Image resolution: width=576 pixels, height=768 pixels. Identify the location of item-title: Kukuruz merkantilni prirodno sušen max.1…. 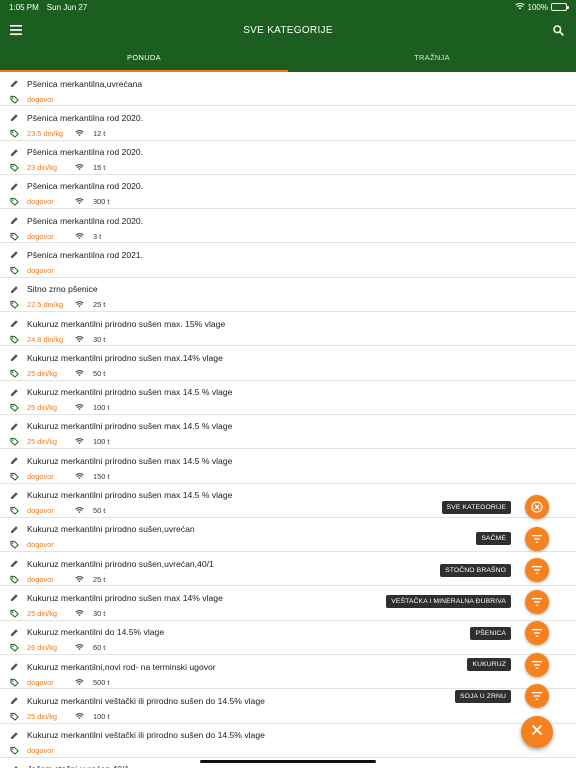
(125, 357).